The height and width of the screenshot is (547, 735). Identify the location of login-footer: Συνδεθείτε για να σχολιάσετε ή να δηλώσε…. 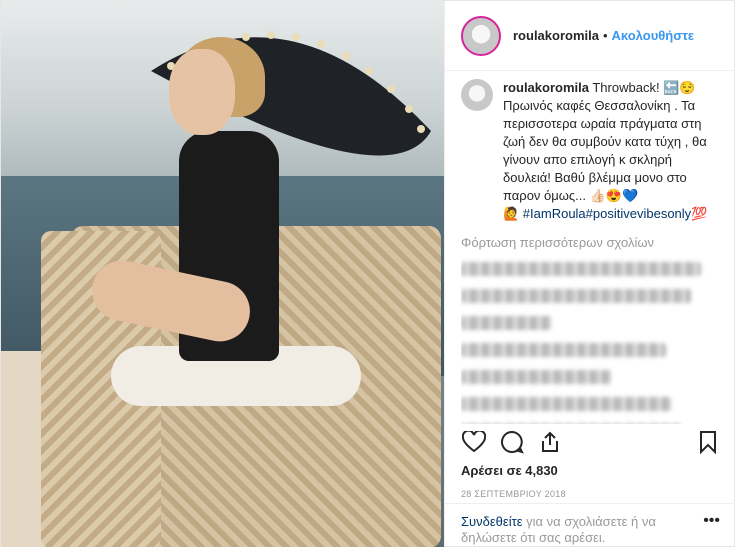
(590, 525).